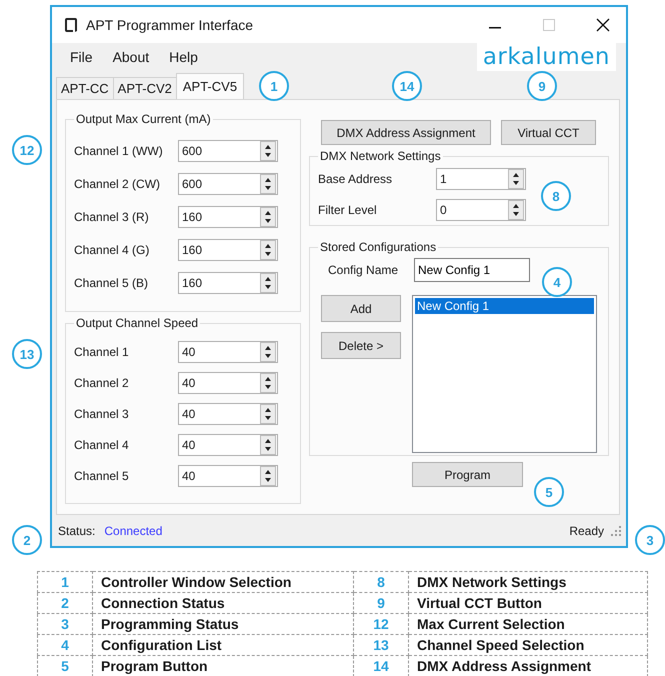  I want to click on table-cell: 3, so click(65, 624).